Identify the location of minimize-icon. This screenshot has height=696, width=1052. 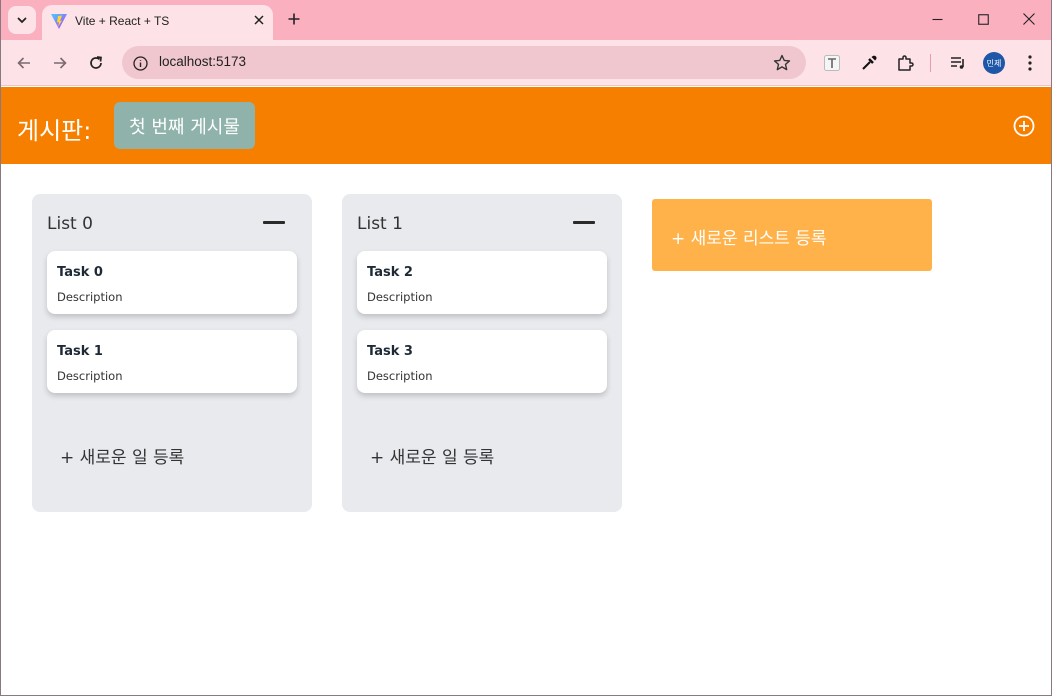
(937, 19).